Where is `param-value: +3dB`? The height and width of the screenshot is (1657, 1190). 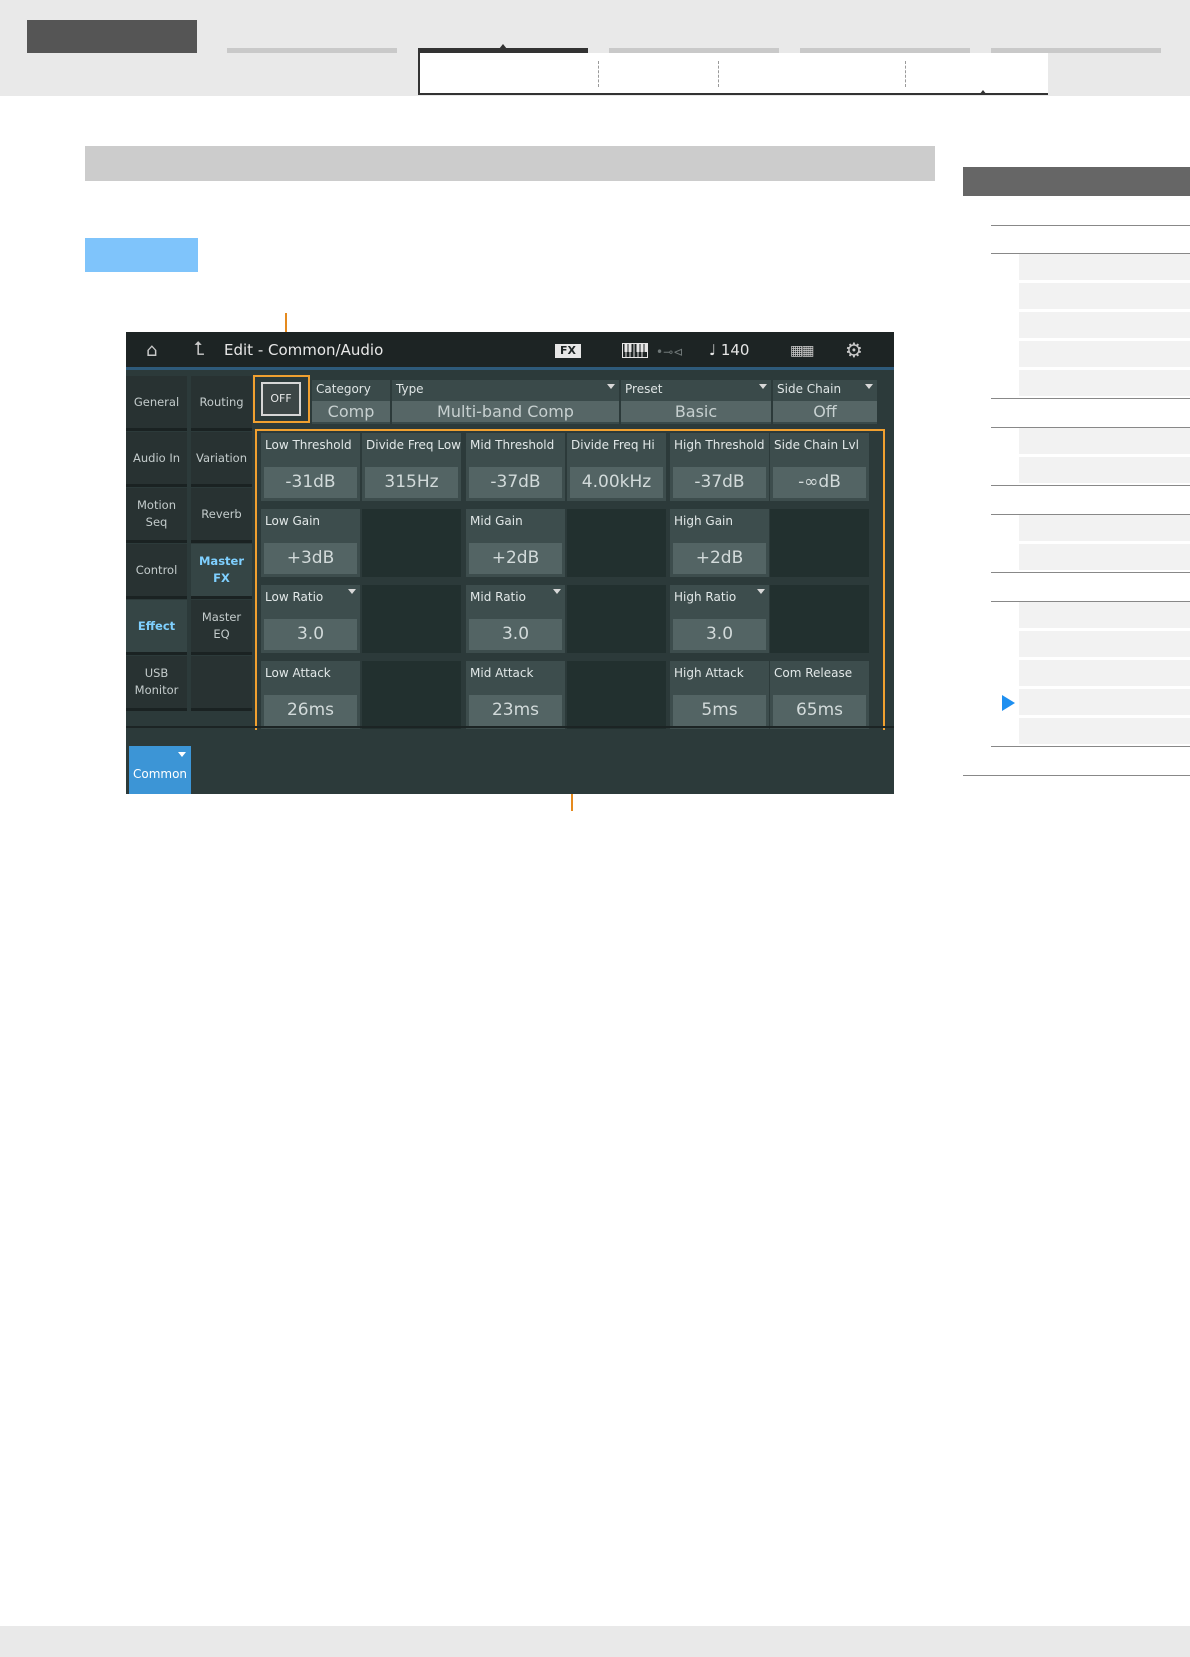
param-value: +3dB is located at coordinates (310, 558).